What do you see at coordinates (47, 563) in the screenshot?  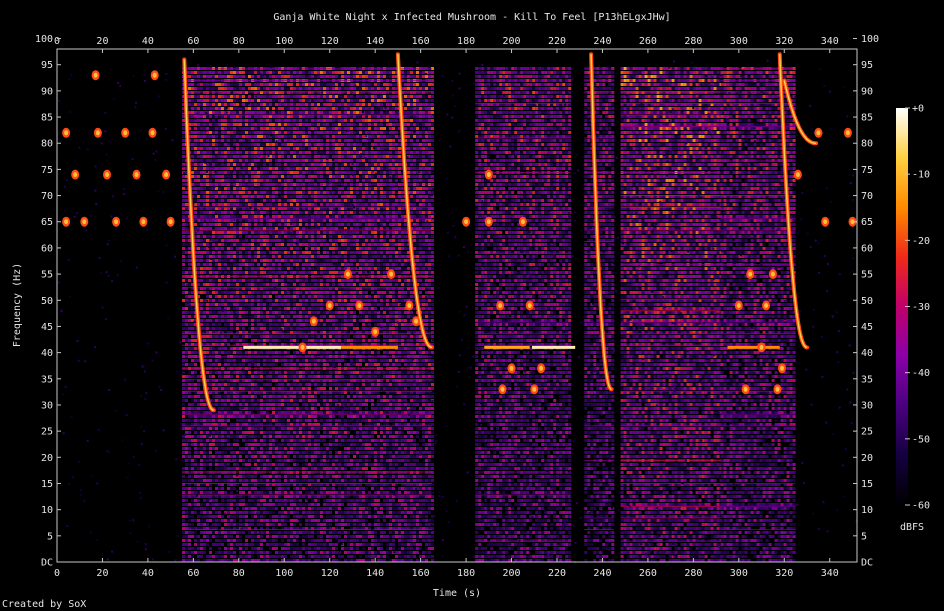 I see `y-tick-label: DC` at bounding box center [47, 563].